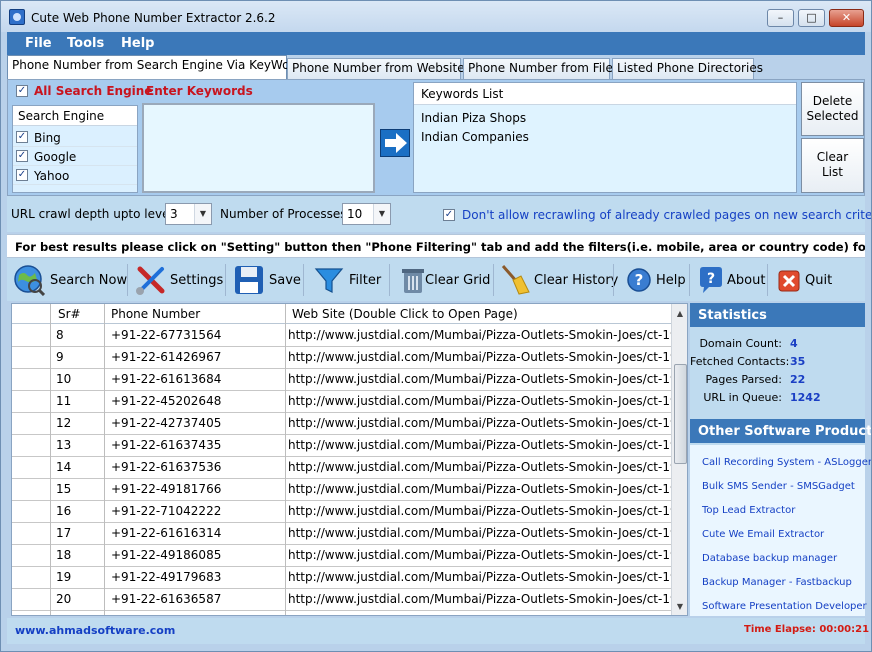 The image size is (872, 652). I want to click on cell-phone: +91-22-49181766, so click(166, 489).